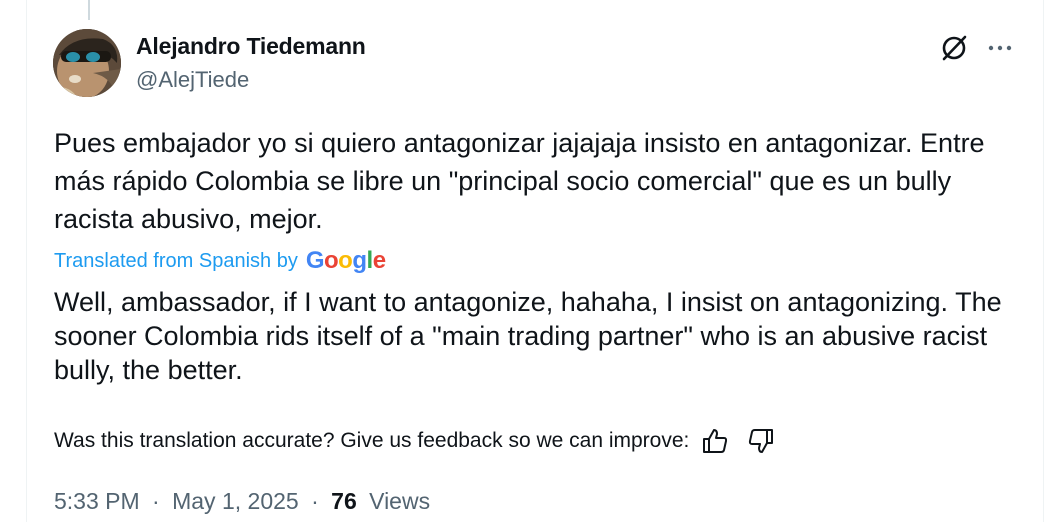  I want to click on translation-attribution: Translated from Spanish by Google, so click(220, 261).